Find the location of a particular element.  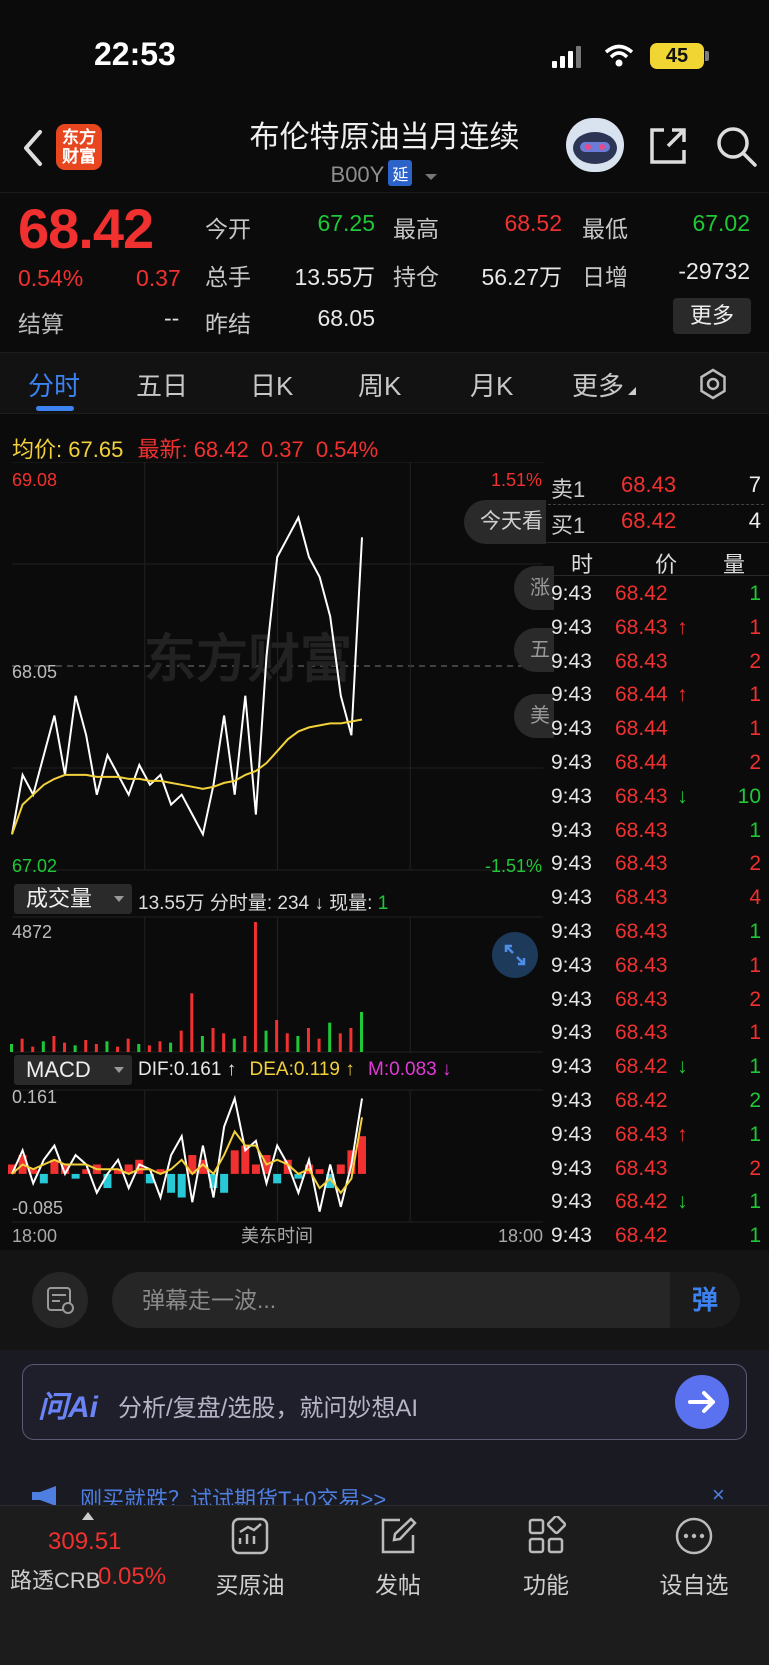

volume-bars is located at coordinates (186, 987).